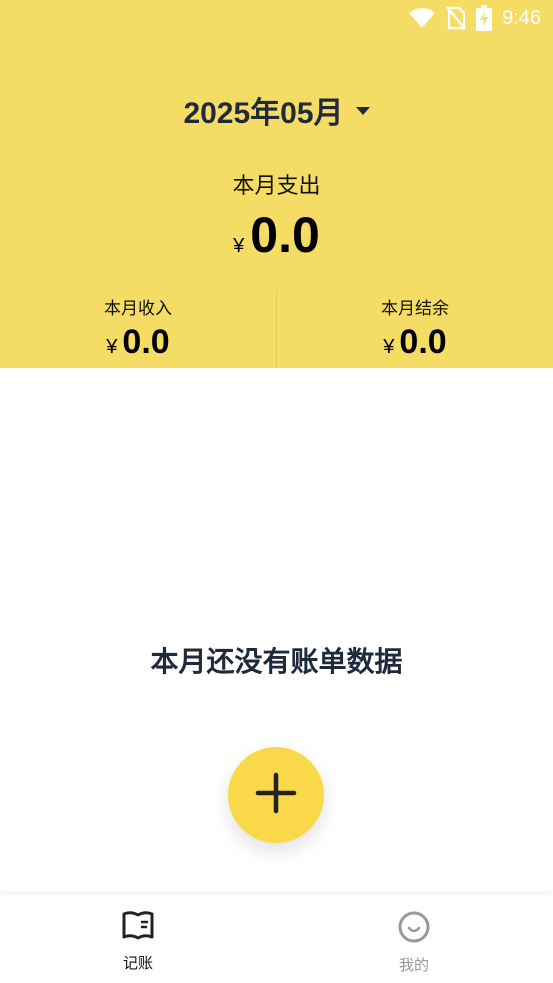 The height and width of the screenshot is (983, 553). What do you see at coordinates (484, 18) in the screenshot?
I see `battery-charging-icon` at bounding box center [484, 18].